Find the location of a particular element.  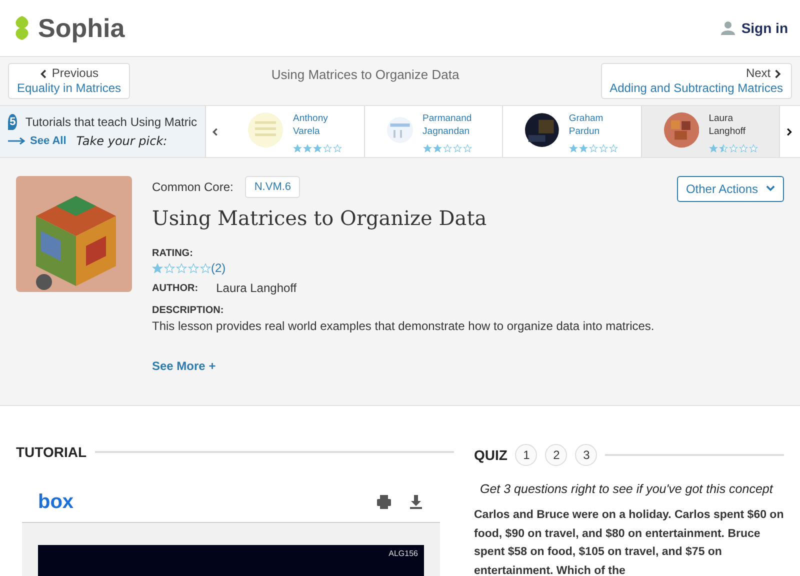

count-badge: 5 is located at coordinates (13, 122).